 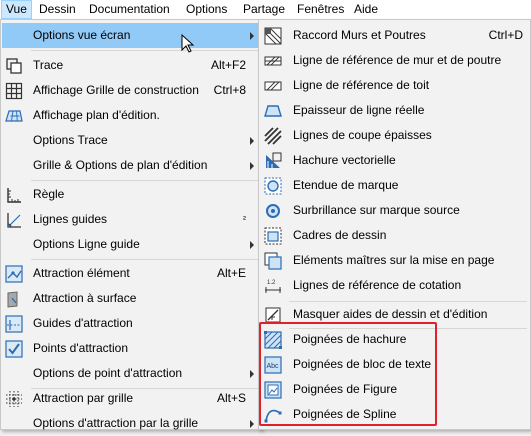 I want to click on ruler-icon, so click(x=14, y=195).